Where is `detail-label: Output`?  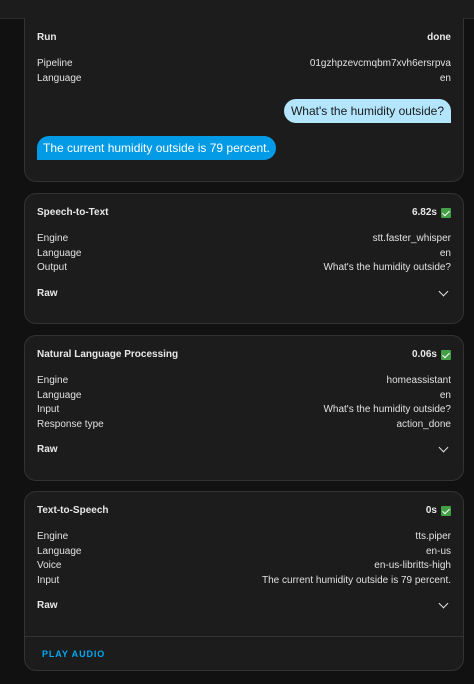
detail-label: Output is located at coordinates (52, 268).